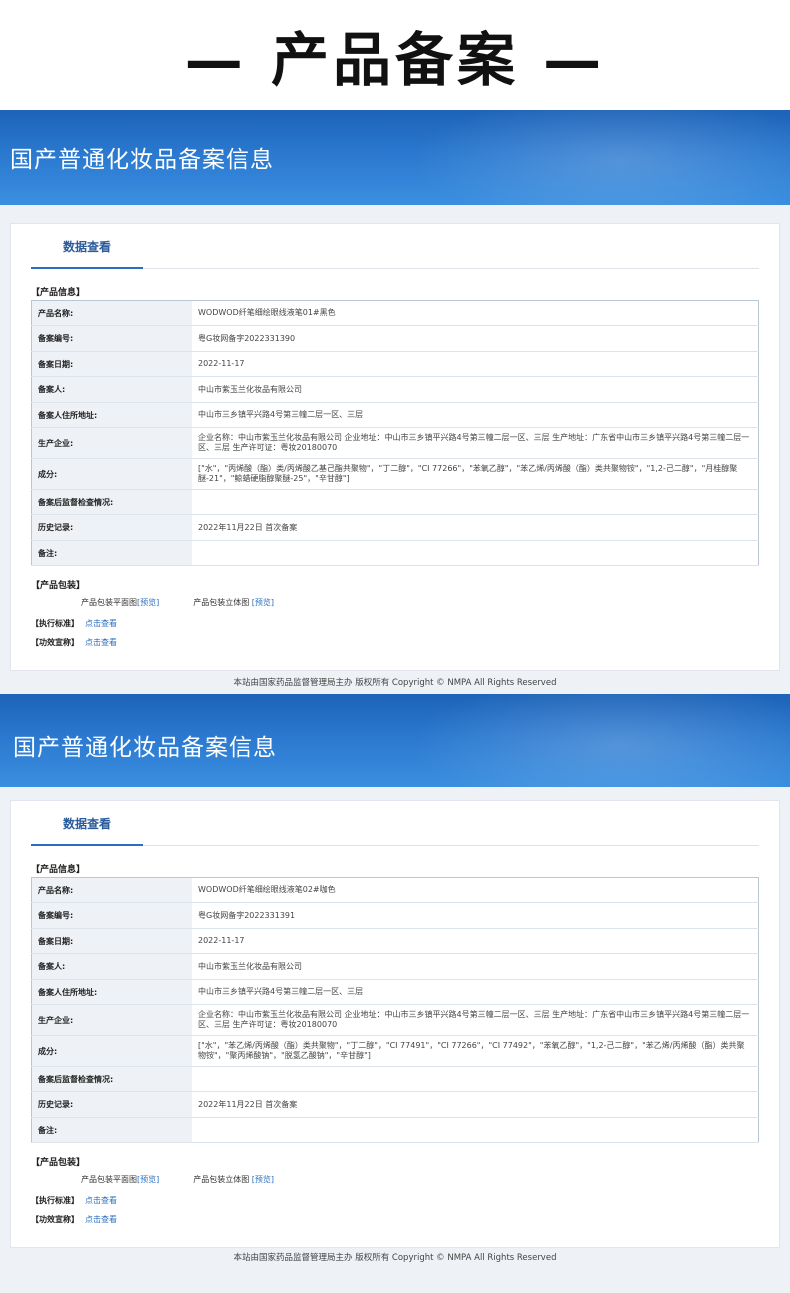  I want to click on package-flat-item: 产品包装平面图[预览], so click(120, 602).